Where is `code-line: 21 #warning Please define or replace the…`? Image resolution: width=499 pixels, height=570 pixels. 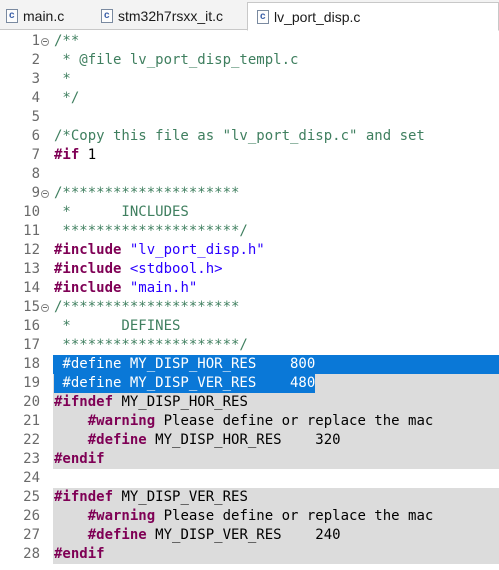 code-line: 21 #warning Please define or replace the… is located at coordinates (249, 421).